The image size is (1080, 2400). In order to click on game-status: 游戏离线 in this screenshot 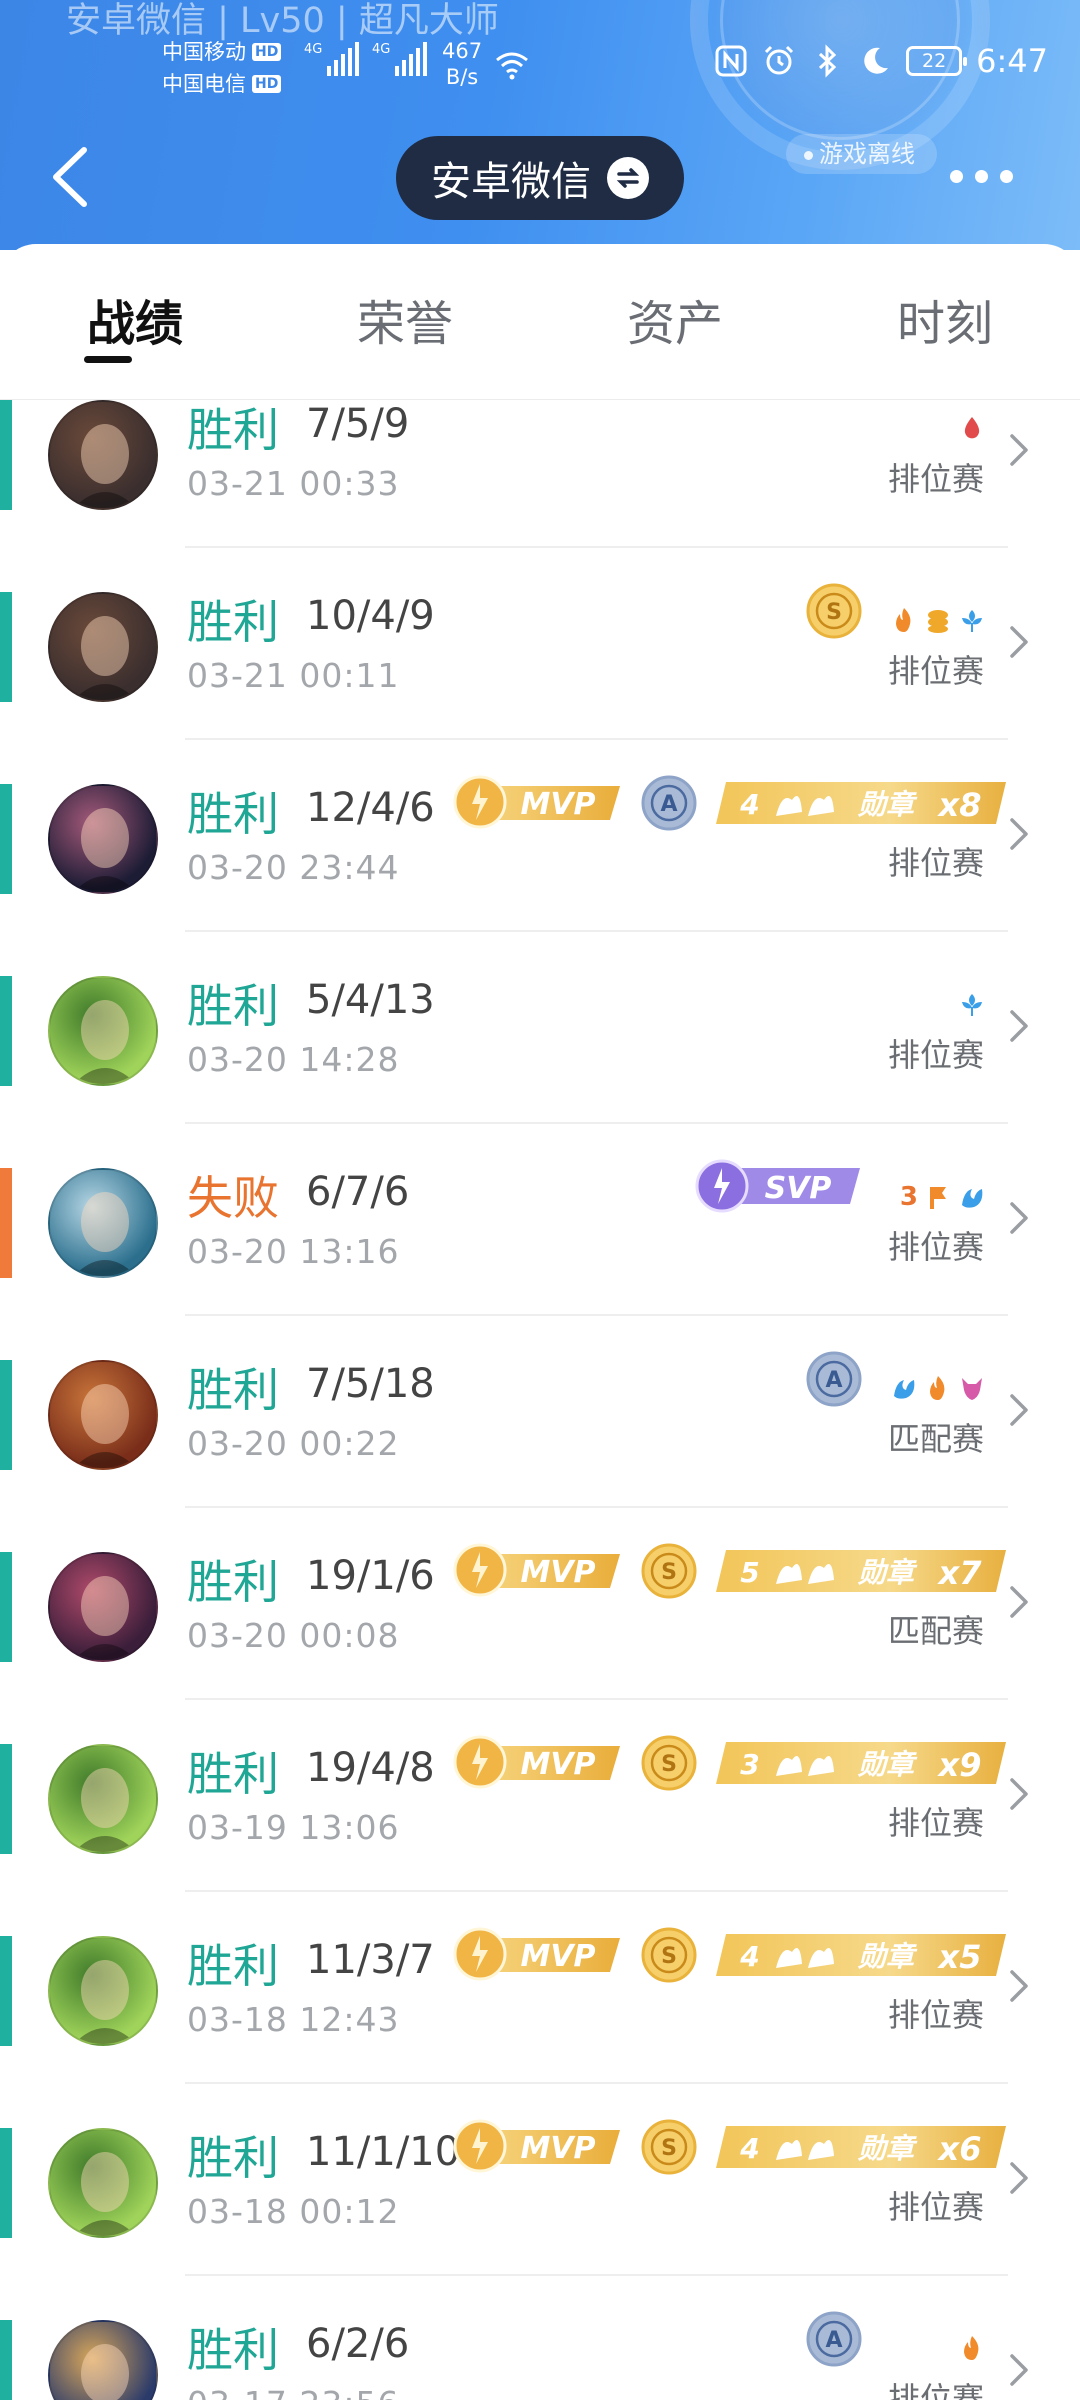, I will do `click(861, 154)`.